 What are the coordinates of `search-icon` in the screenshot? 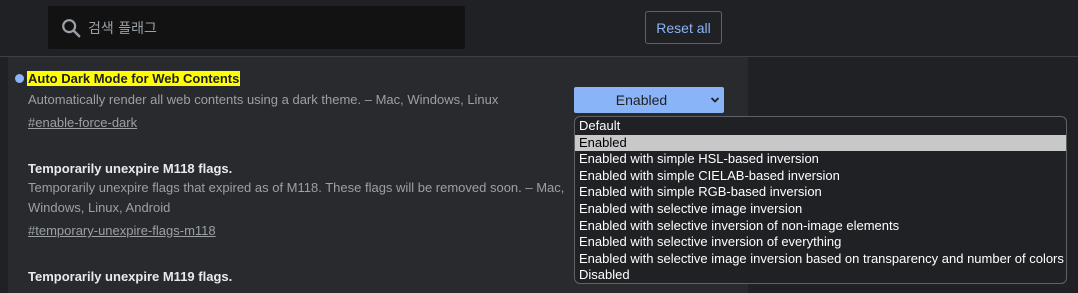 It's located at (71, 28).